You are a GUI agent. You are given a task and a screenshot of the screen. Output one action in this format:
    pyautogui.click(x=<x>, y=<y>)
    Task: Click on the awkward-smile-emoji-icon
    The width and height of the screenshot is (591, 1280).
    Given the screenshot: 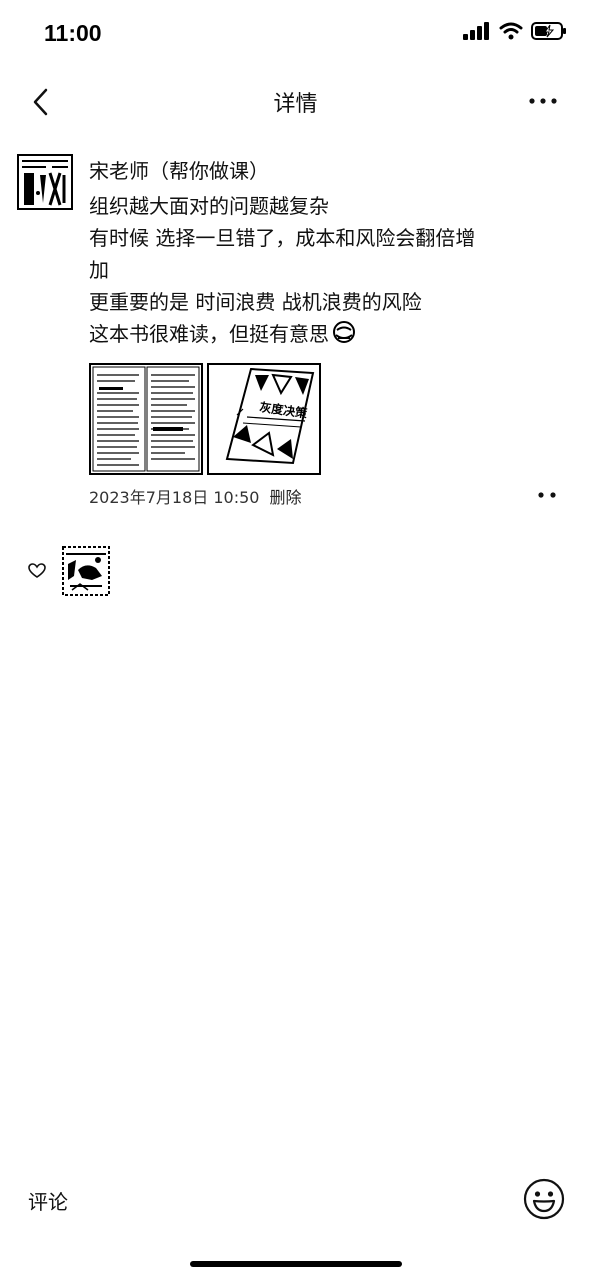 What is the action you would take?
    pyautogui.click(x=344, y=335)
    